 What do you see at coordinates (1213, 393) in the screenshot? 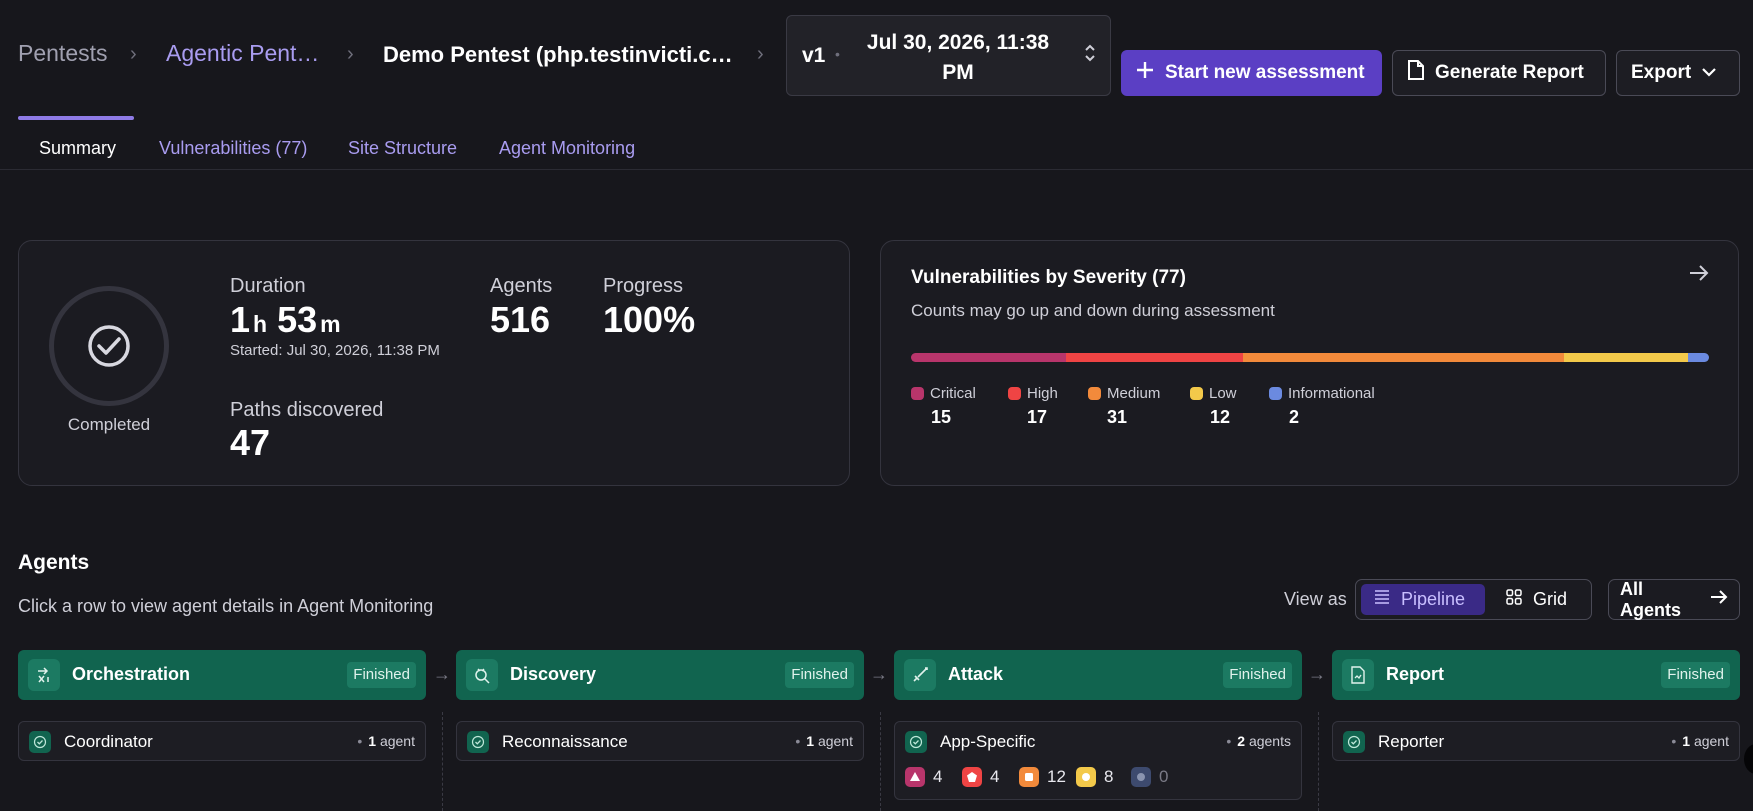
I see `legend-low: Low` at bounding box center [1213, 393].